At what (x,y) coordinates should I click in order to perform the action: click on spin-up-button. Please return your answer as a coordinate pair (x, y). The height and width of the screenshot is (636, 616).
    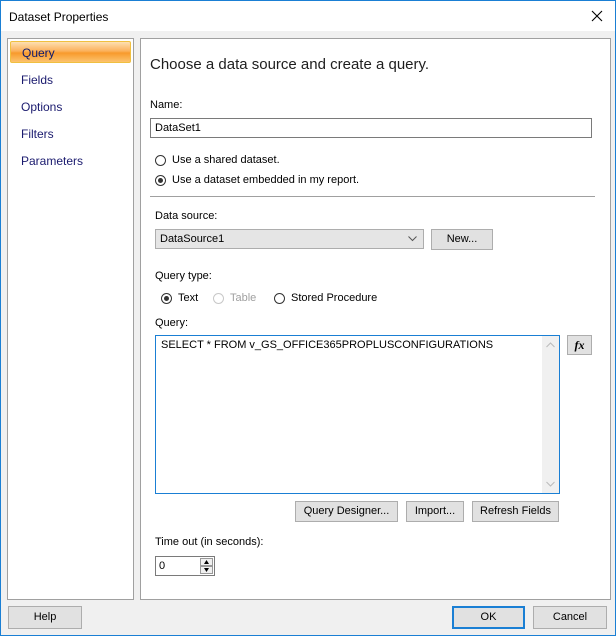
    Looking at the image, I should click on (206, 562).